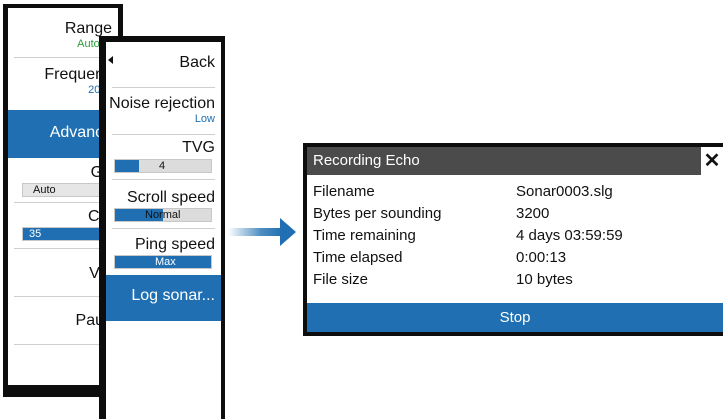 The image size is (723, 419). Describe the element at coordinates (364, 235) in the screenshot. I see `info-key: Time remaining` at that location.